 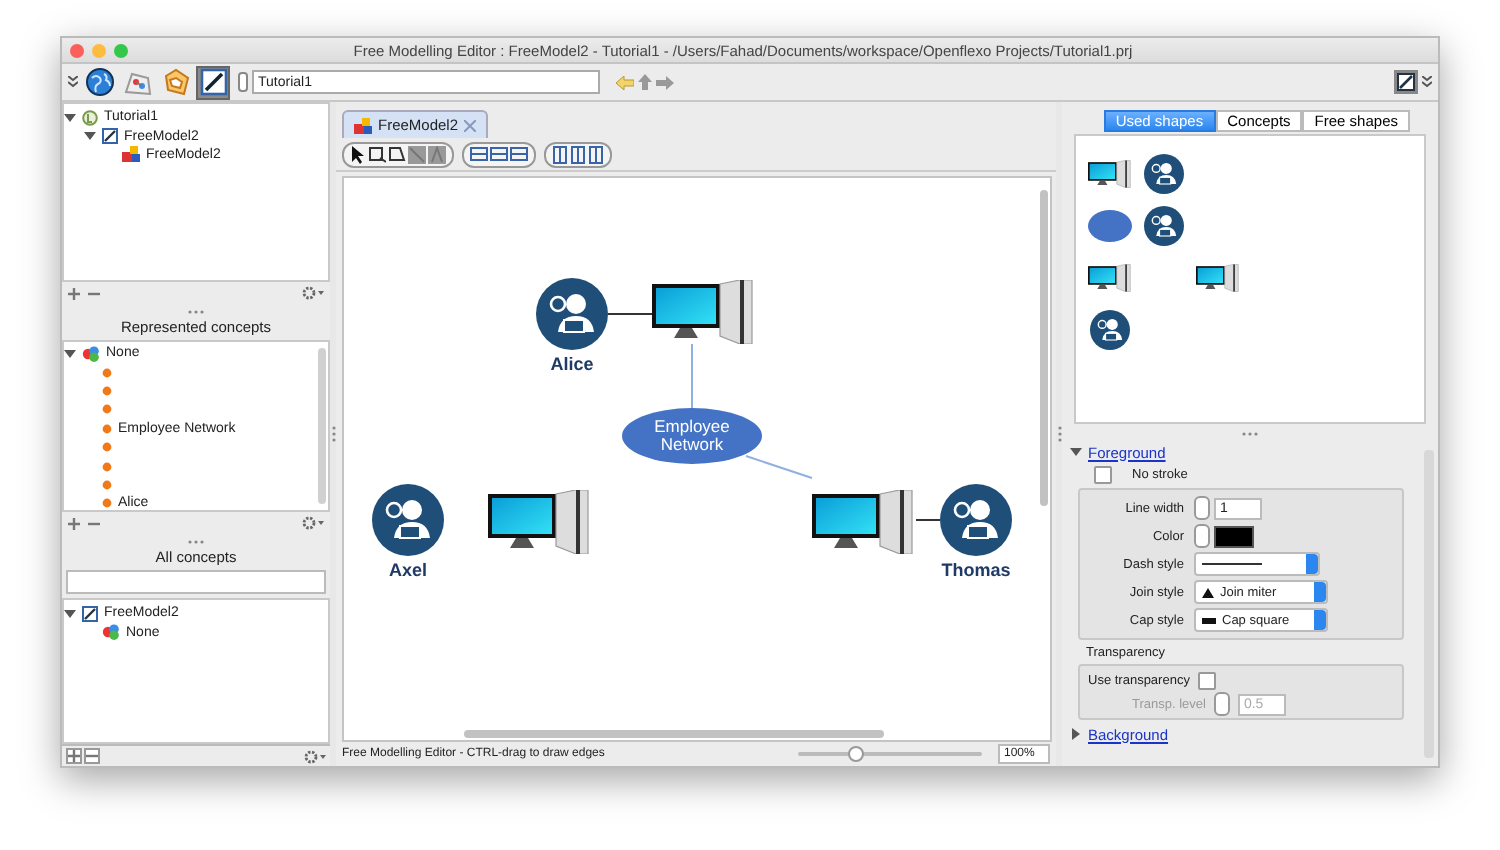 I want to click on close-button, so click(x=77, y=50).